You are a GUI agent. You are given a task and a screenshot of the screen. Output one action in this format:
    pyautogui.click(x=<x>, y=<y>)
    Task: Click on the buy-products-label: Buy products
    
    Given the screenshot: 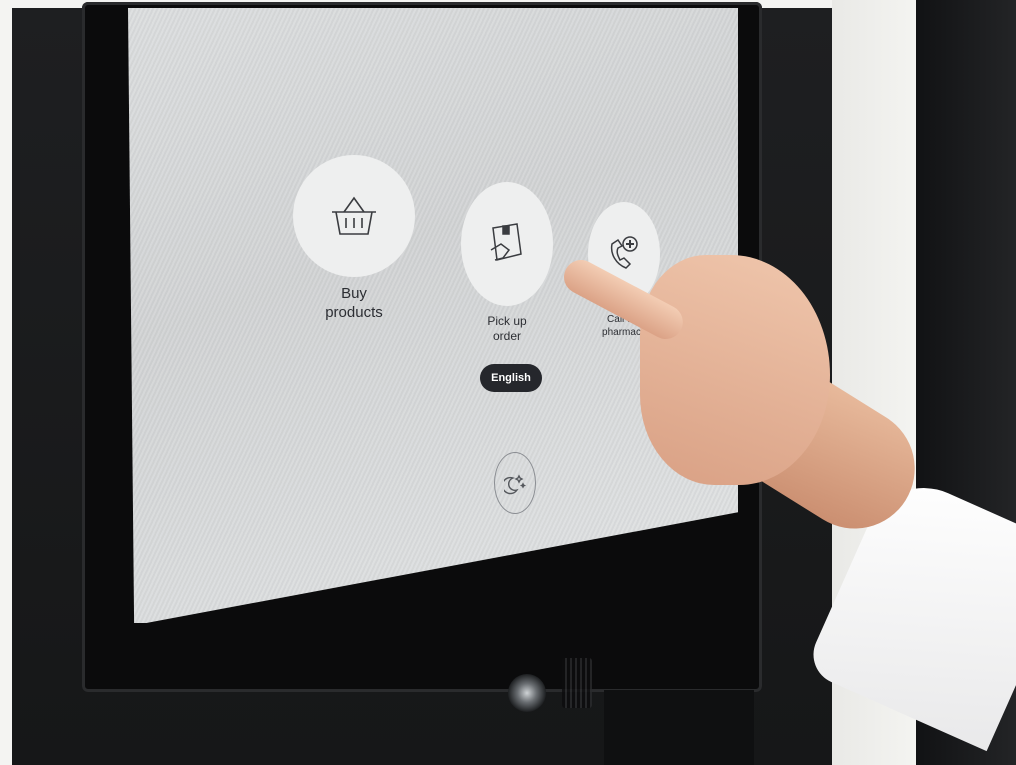 What is the action you would take?
    pyautogui.click(x=354, y=304)
    